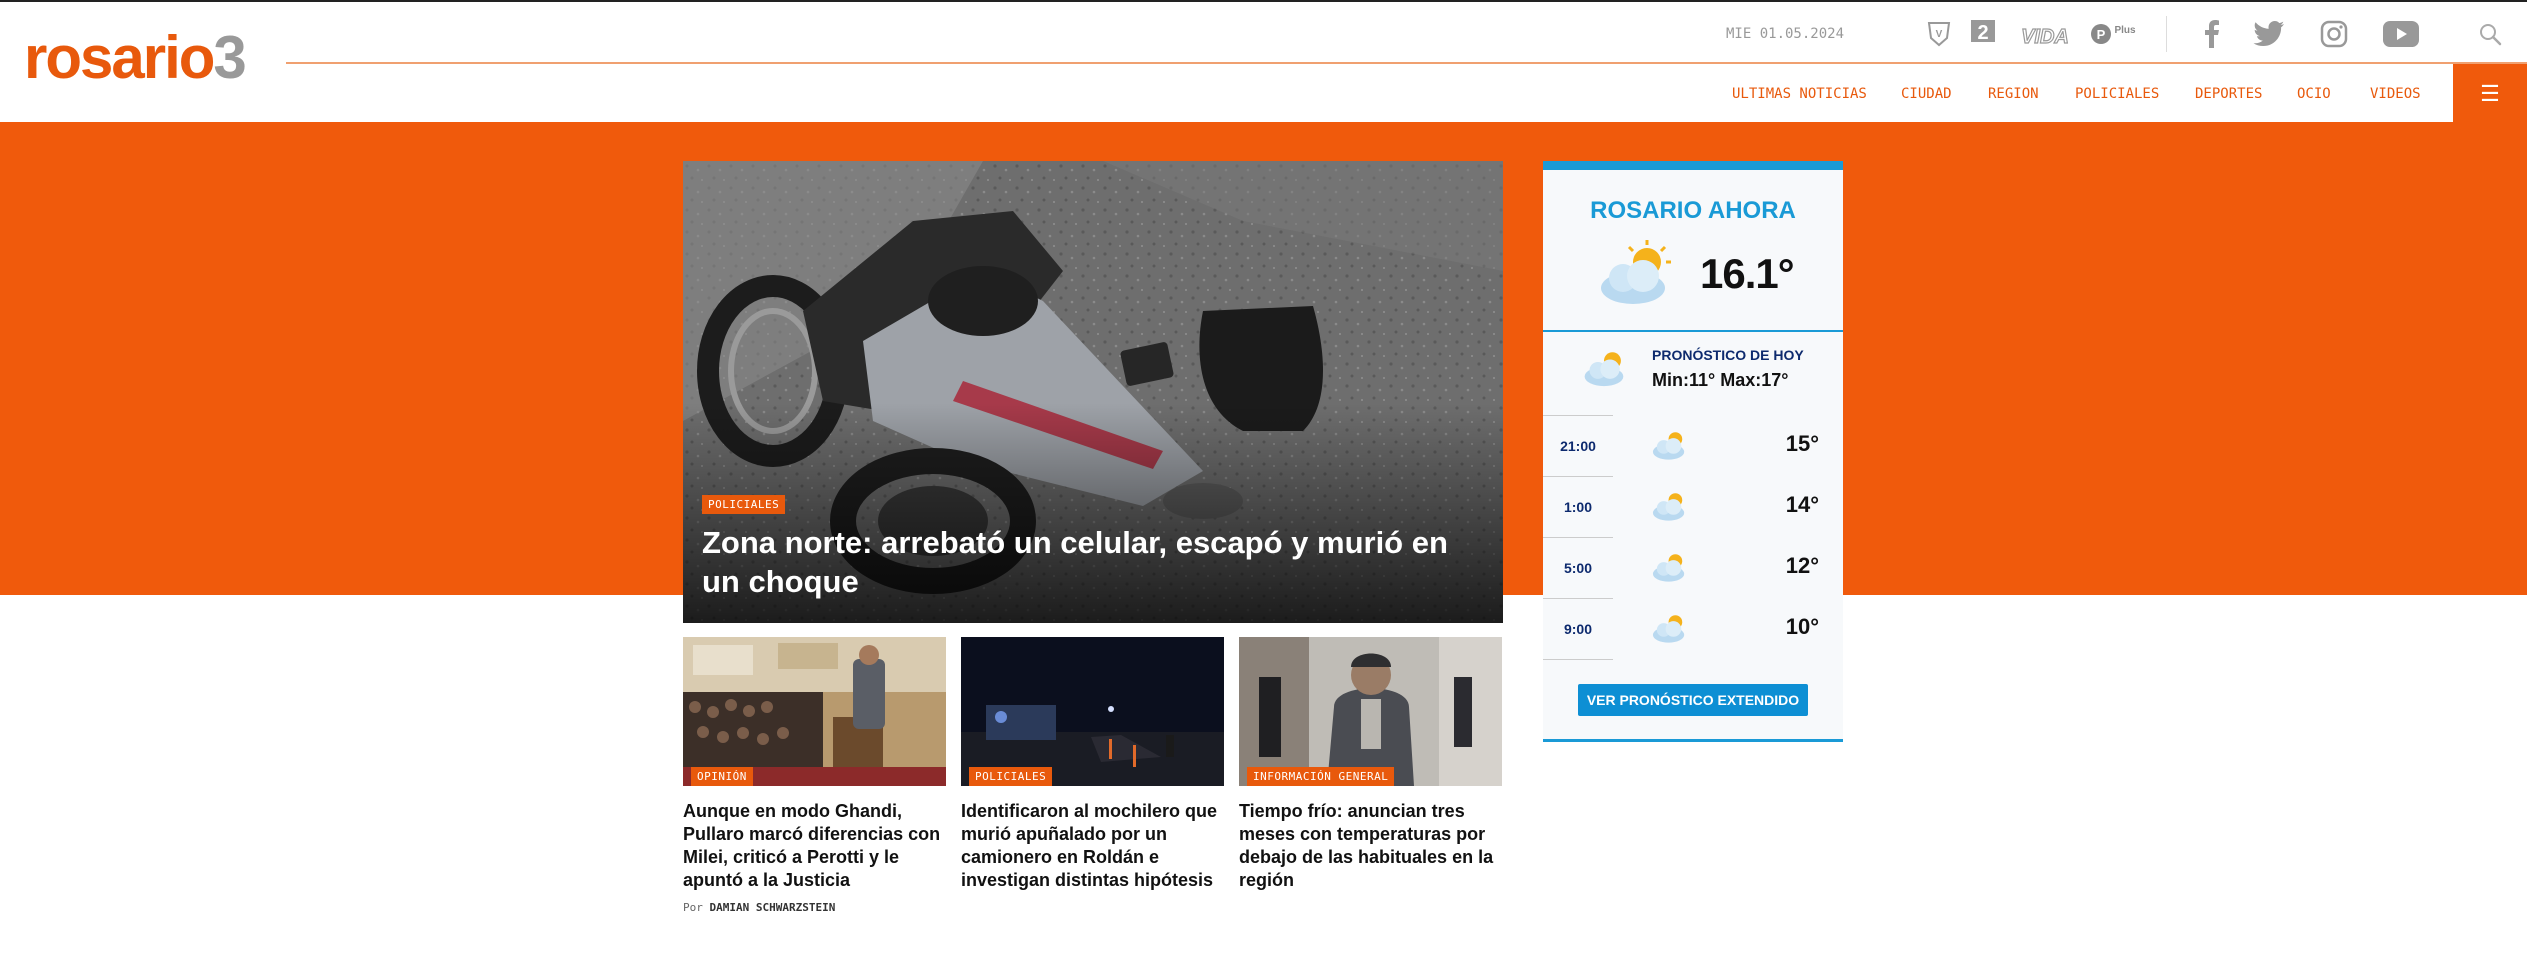 This screenshot has height=961, width=2527. Describe the element at coordinates (1578, 506) in the screenshot. I see `forecast-hour: 1:00` at that location.